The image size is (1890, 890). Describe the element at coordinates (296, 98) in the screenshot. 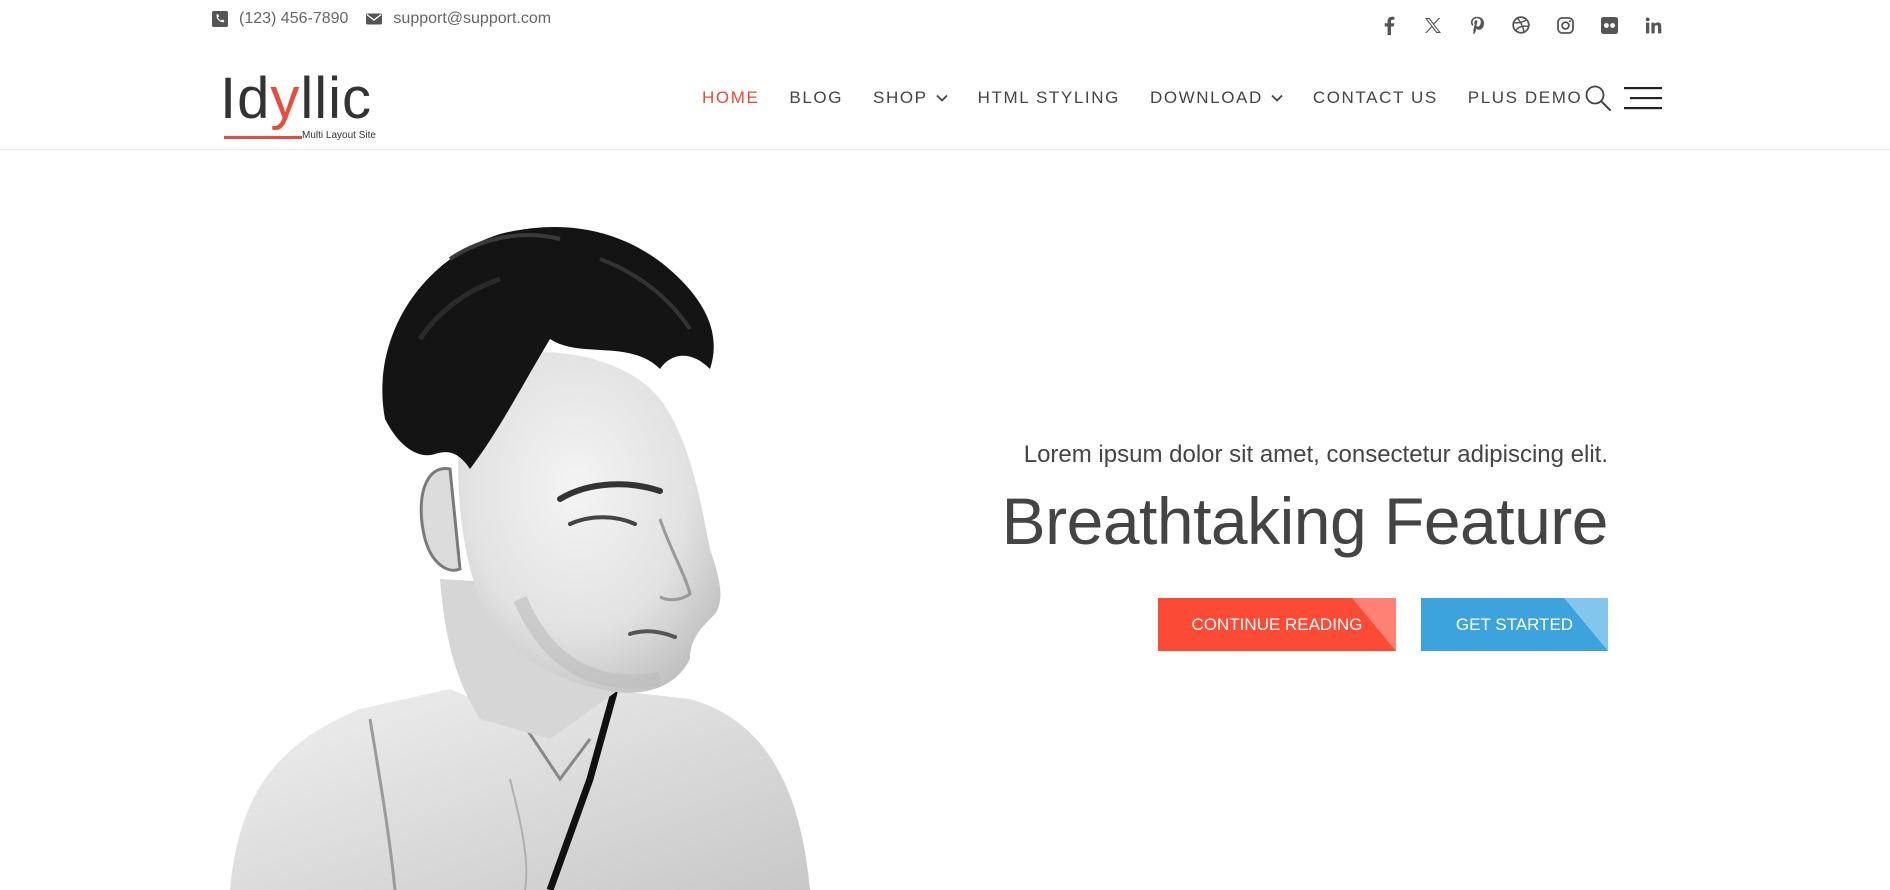

I see `logo-wordmark: Idyllic` at that location.